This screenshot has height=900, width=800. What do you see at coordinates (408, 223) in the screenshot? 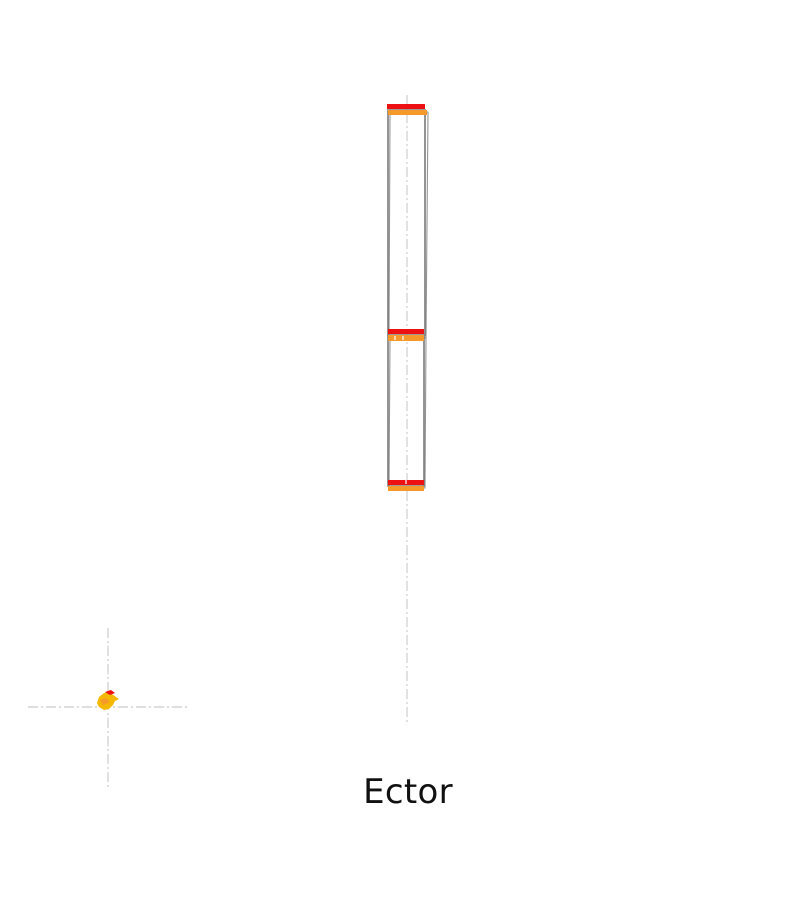
I see `upper-segment` at bounding box center [408, 223].